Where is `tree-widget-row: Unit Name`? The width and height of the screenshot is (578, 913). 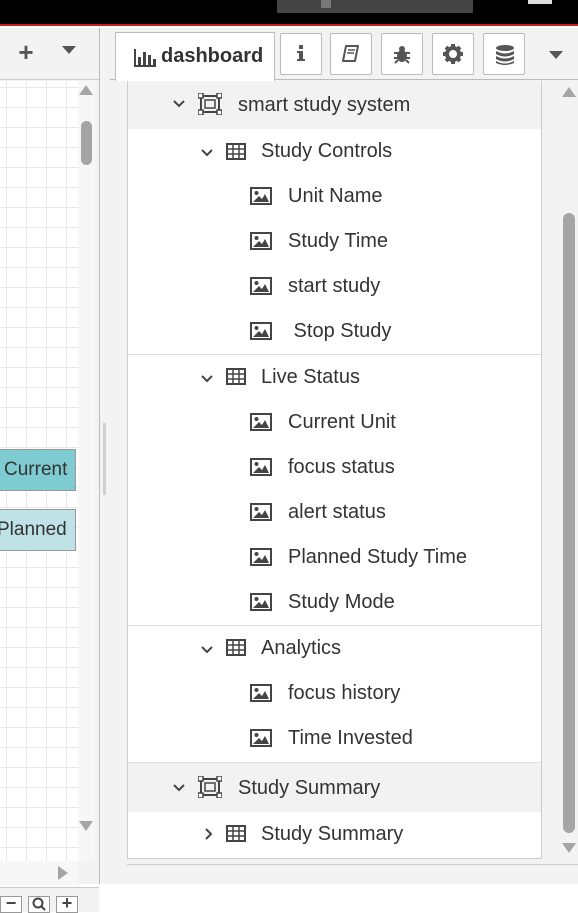
tree-widget-row: Unit Name is located at coordinates (334, 196).